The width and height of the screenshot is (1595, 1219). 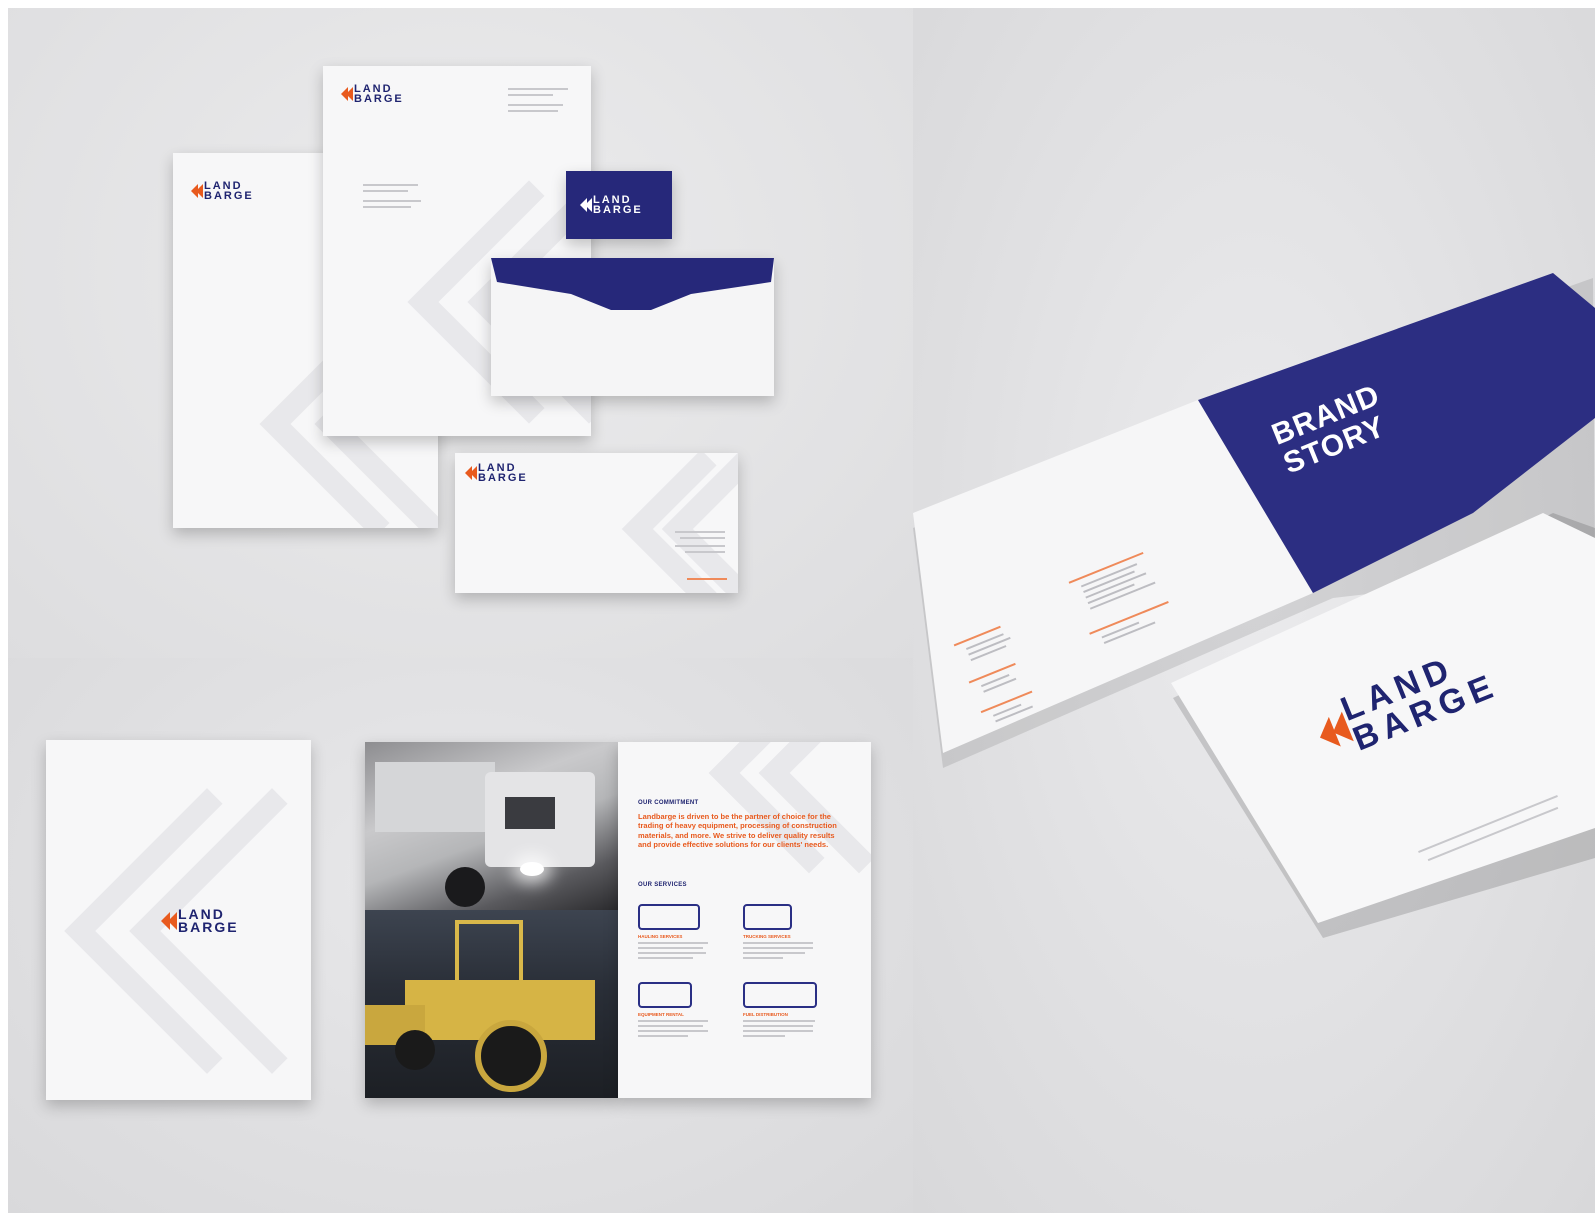 I want to click on wheel-loader-photo, so click(x=491, y=1004).